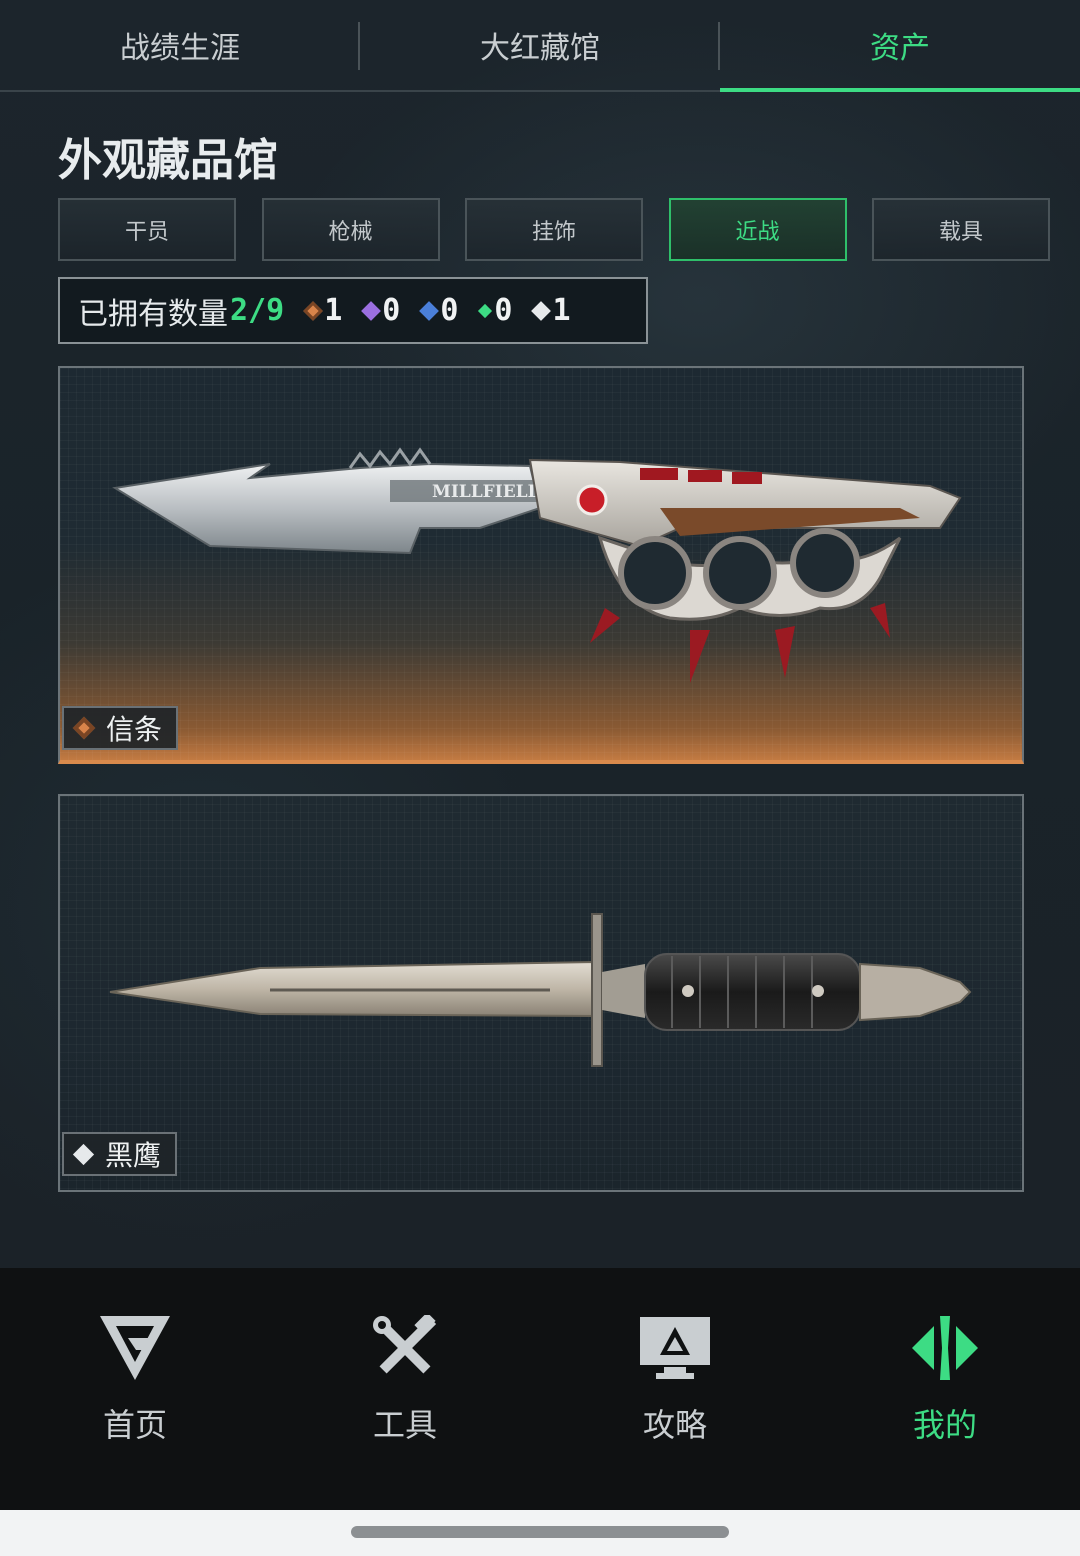  What do you see at coordinates (168, 160) in the screenshot?
I see `page-title: 外观藏品馆` at bounding box center [168, 160].